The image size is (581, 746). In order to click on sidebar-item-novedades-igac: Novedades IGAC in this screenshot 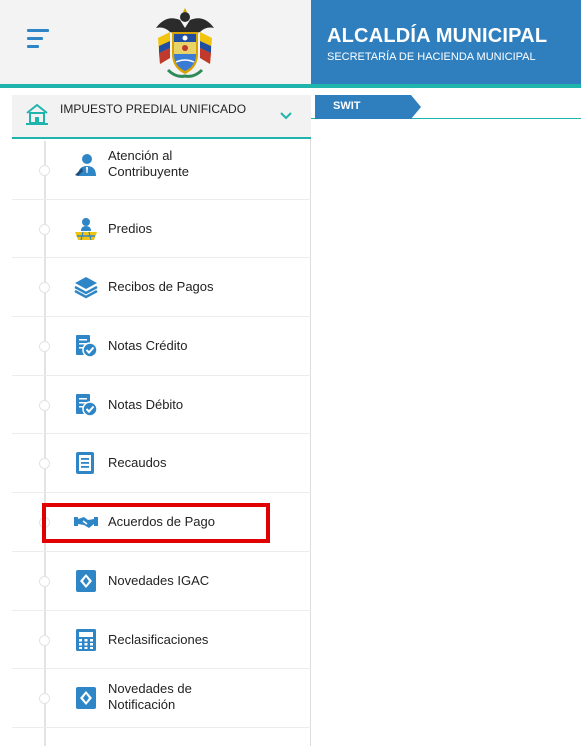, I will do `click(161, 581)`.